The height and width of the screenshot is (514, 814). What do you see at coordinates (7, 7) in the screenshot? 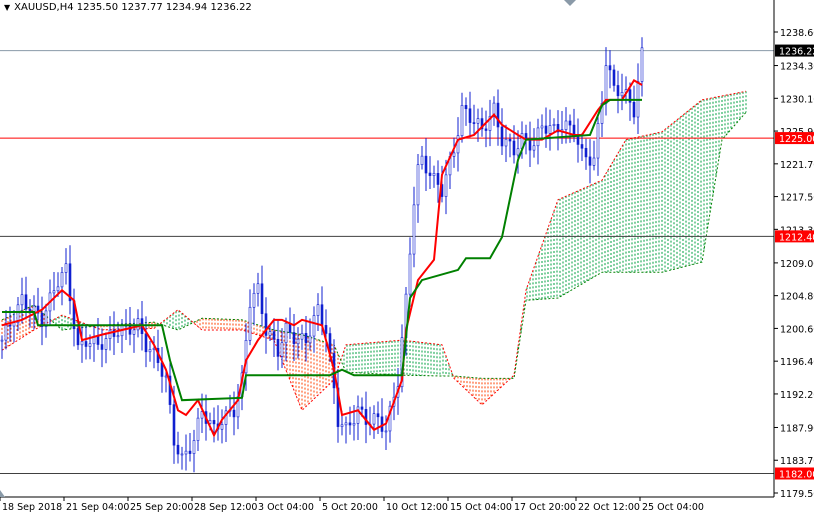
I see `dropdown-triangle-icon: ▼` at bounding box center [7, 7].